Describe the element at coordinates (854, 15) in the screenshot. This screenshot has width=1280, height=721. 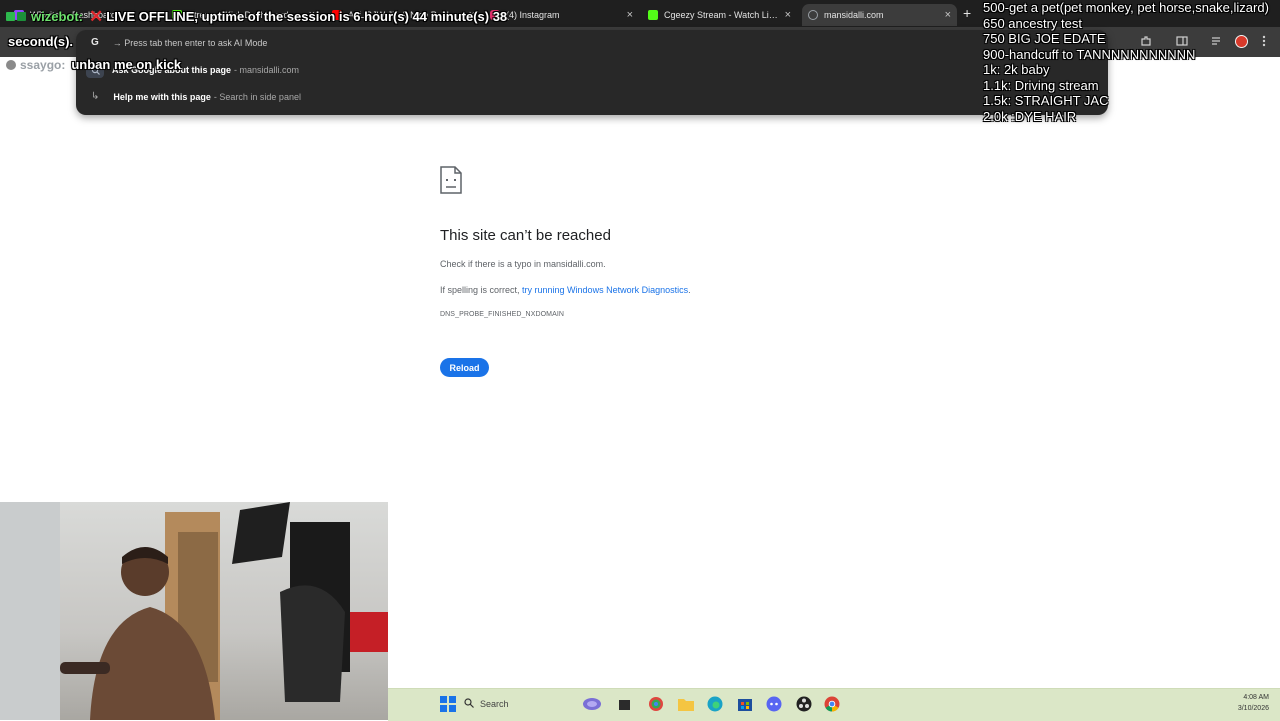
I see `tab-title: mansidalli.com` at that location.